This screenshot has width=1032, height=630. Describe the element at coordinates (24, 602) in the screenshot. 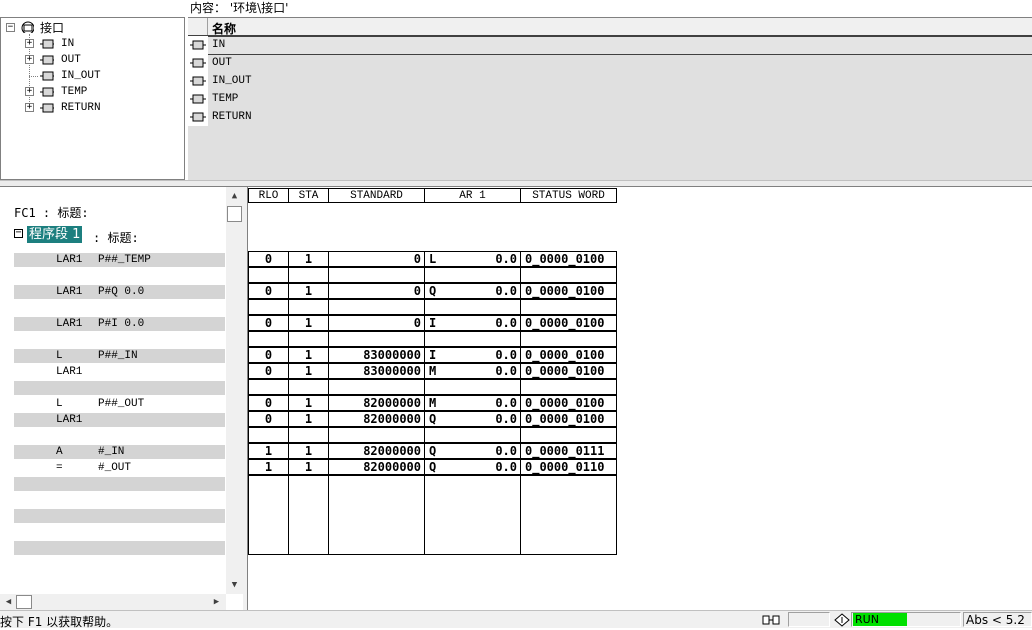

I see `scroll-thumb-horizontal` at that location.